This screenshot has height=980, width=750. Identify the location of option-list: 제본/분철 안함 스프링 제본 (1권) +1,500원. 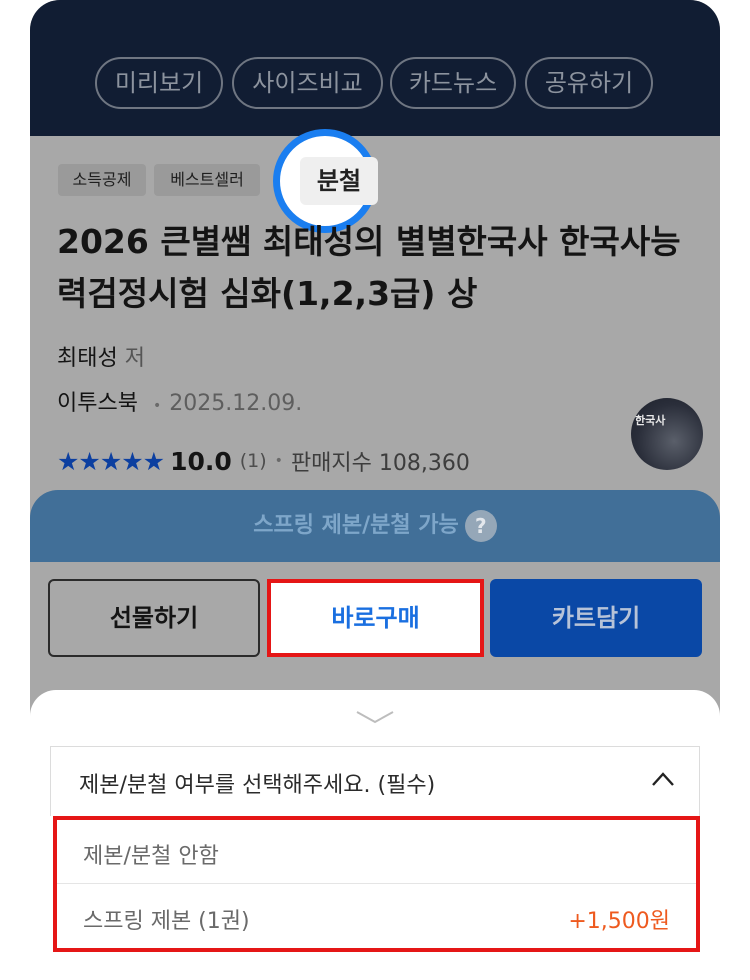
(376, 884).